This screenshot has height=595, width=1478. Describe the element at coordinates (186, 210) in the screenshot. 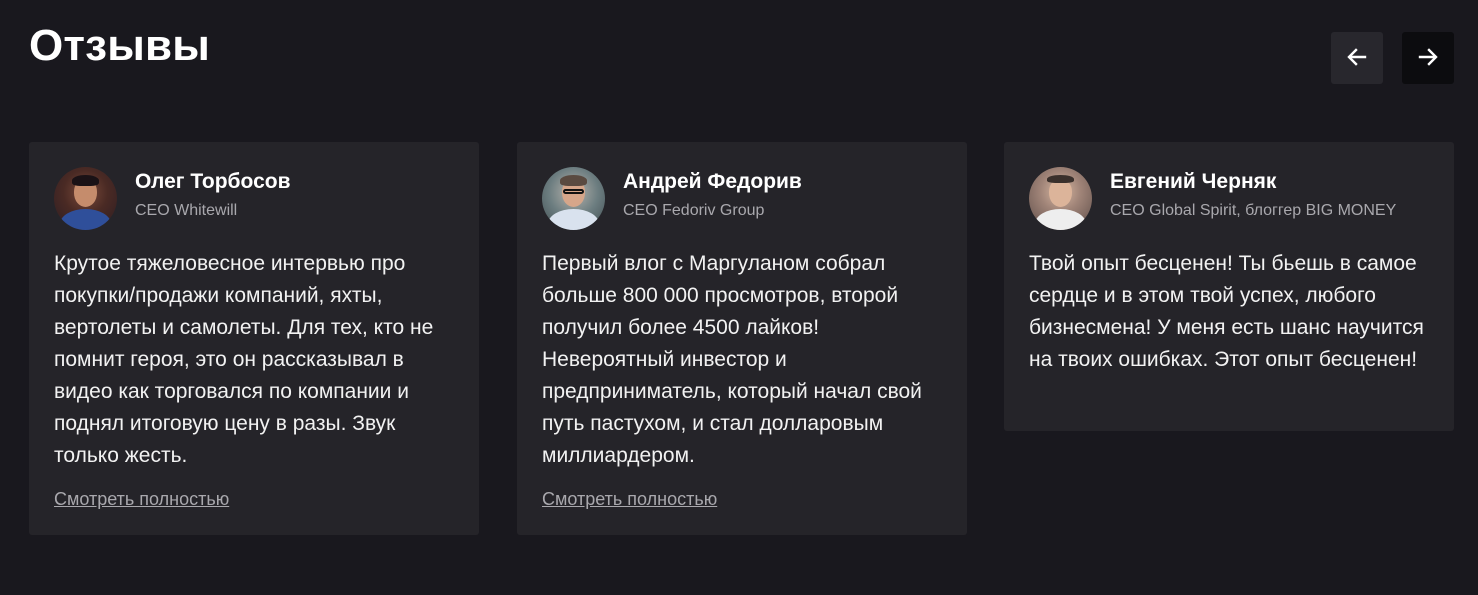

I see `reviewer-role: CEO Whitewill` at that location.